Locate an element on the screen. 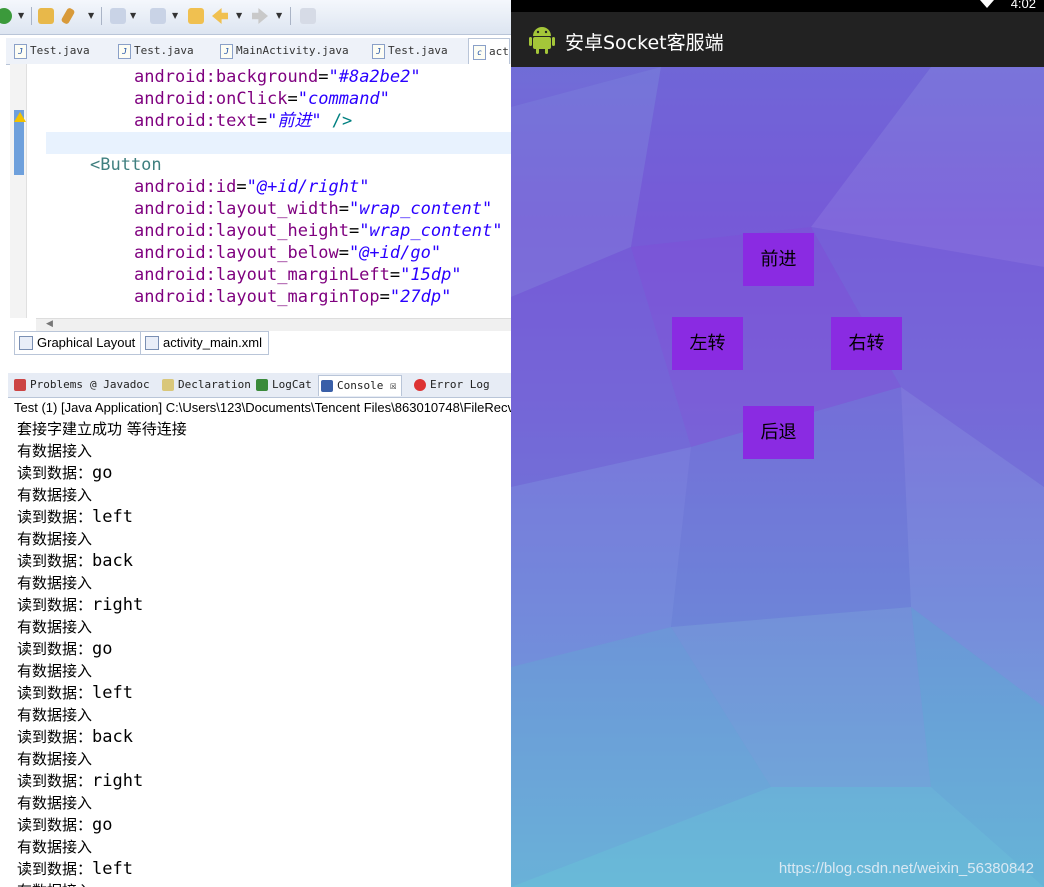  code-value: "@+id/go" is located at coordinates (395, 253).